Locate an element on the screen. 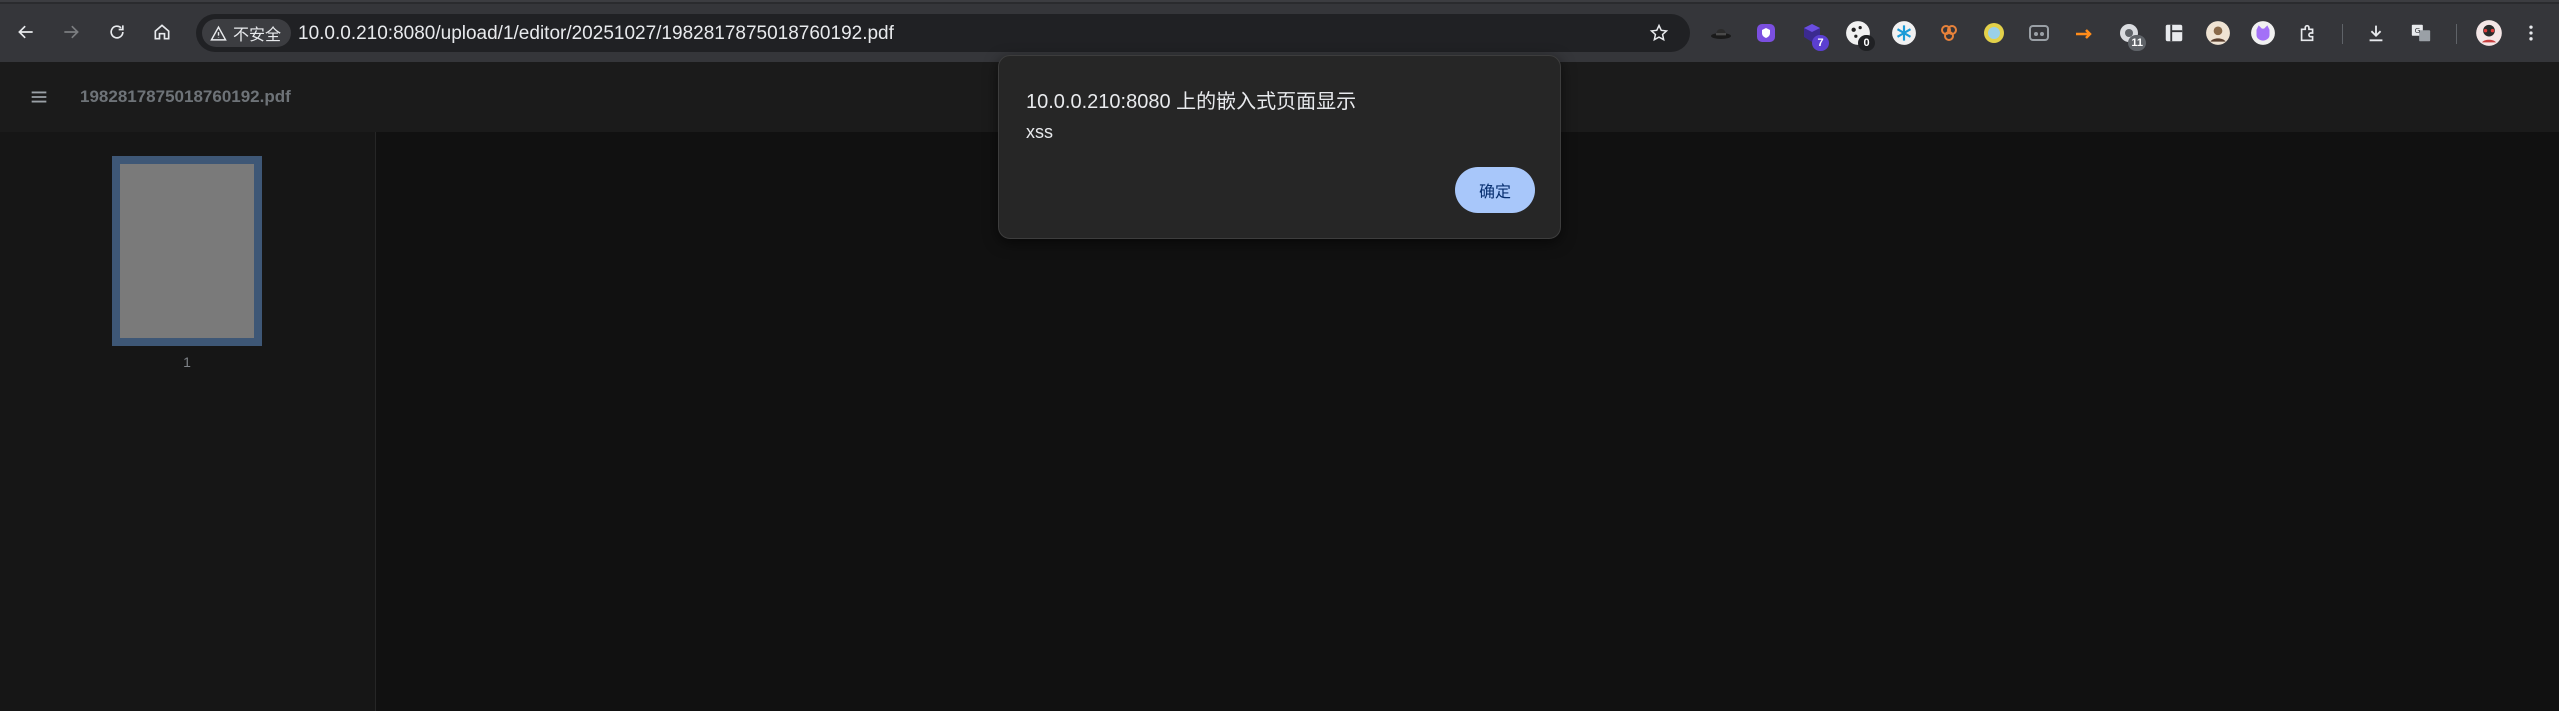 Image resolution: width=2559 pixels, height=711 pixels. honeycomb-extension-icon is located at coordinates (1949, 33).